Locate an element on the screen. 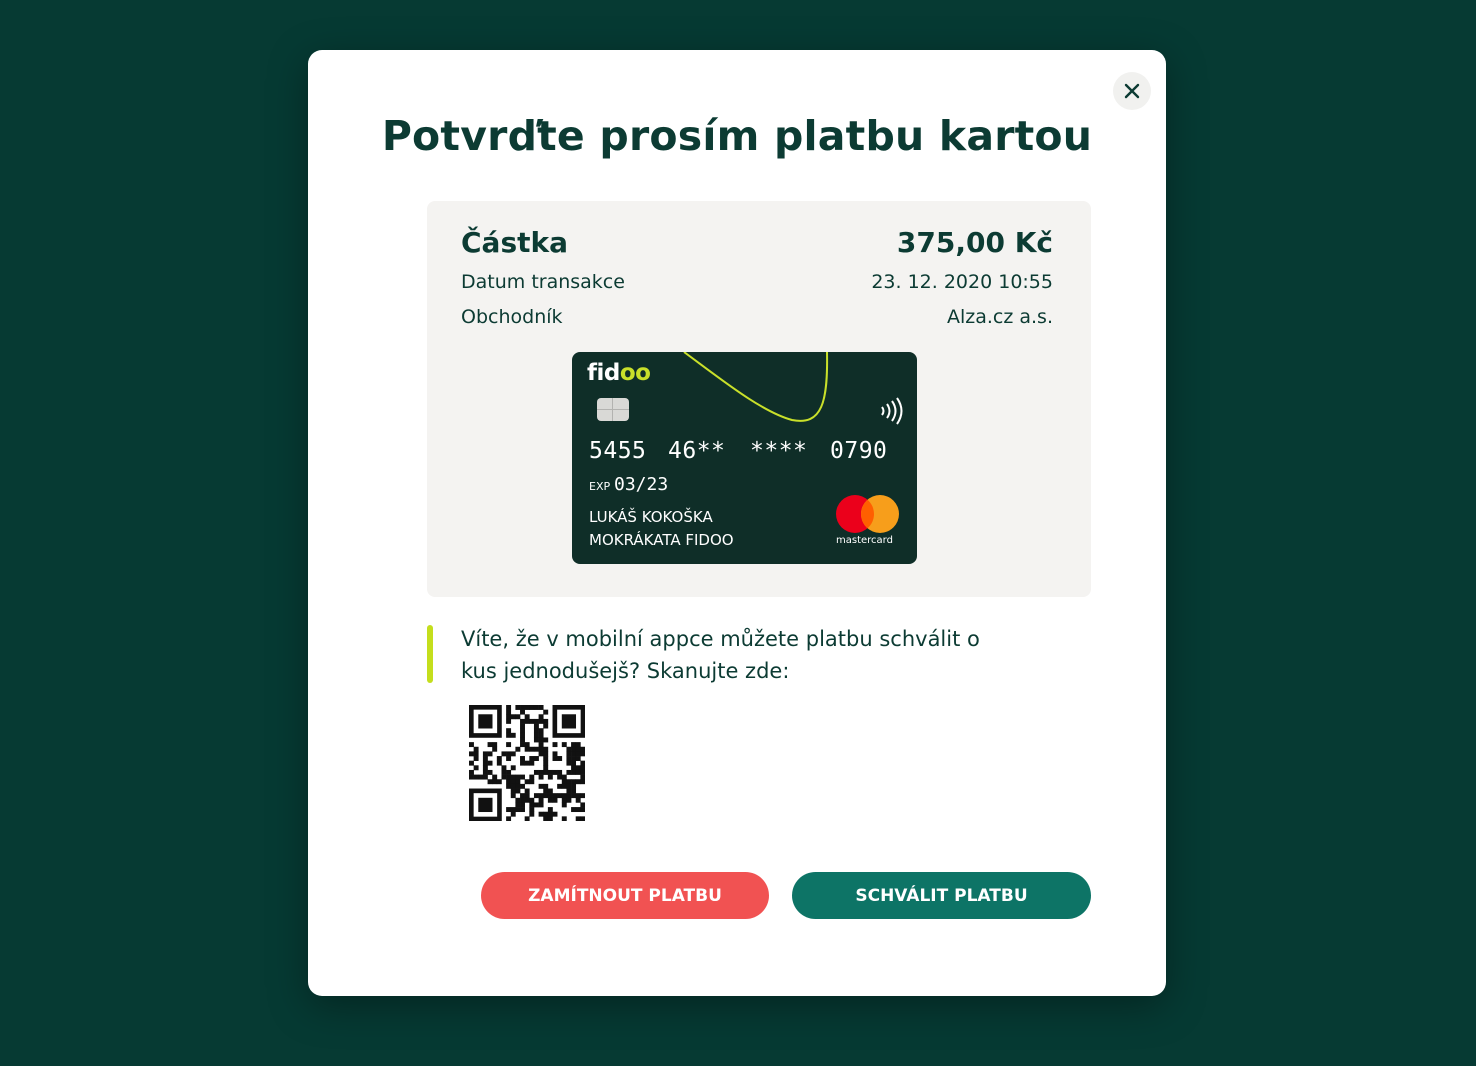  card-exp-label: EXP is located at coordinates (600, 486).